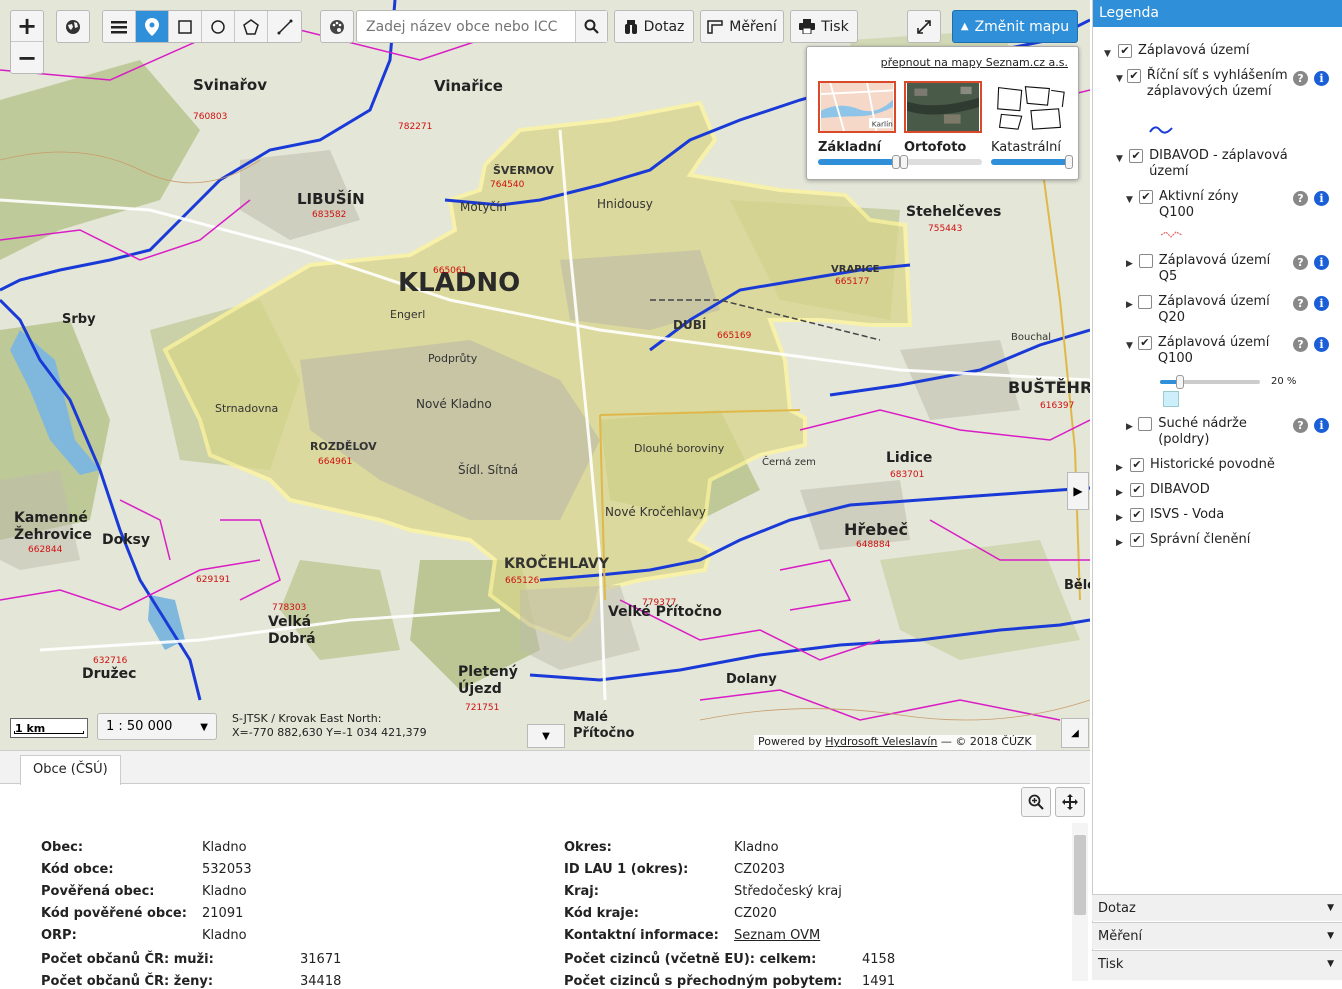  I want to click on tab-obce-csu: Obce (ČSÚ), so click(70, 770).